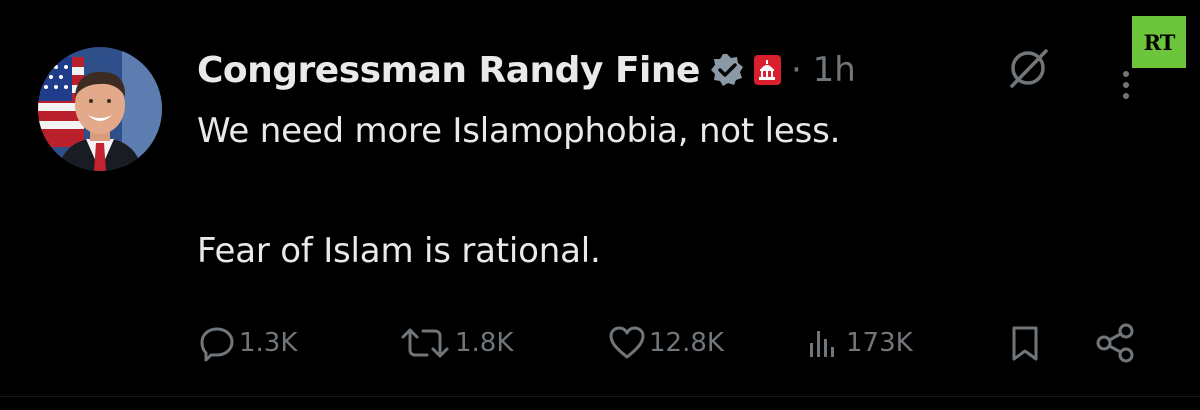 The height and width of the screenshot is (410, 1200). I want to click on repost-count: 1.8K, so click(484, 343).